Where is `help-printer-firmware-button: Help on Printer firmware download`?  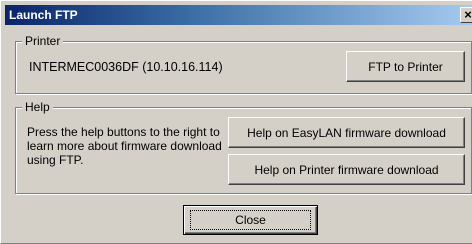 help-printer-firmware-button: Help on Printer firmware download is located at coordinates (346, 169).